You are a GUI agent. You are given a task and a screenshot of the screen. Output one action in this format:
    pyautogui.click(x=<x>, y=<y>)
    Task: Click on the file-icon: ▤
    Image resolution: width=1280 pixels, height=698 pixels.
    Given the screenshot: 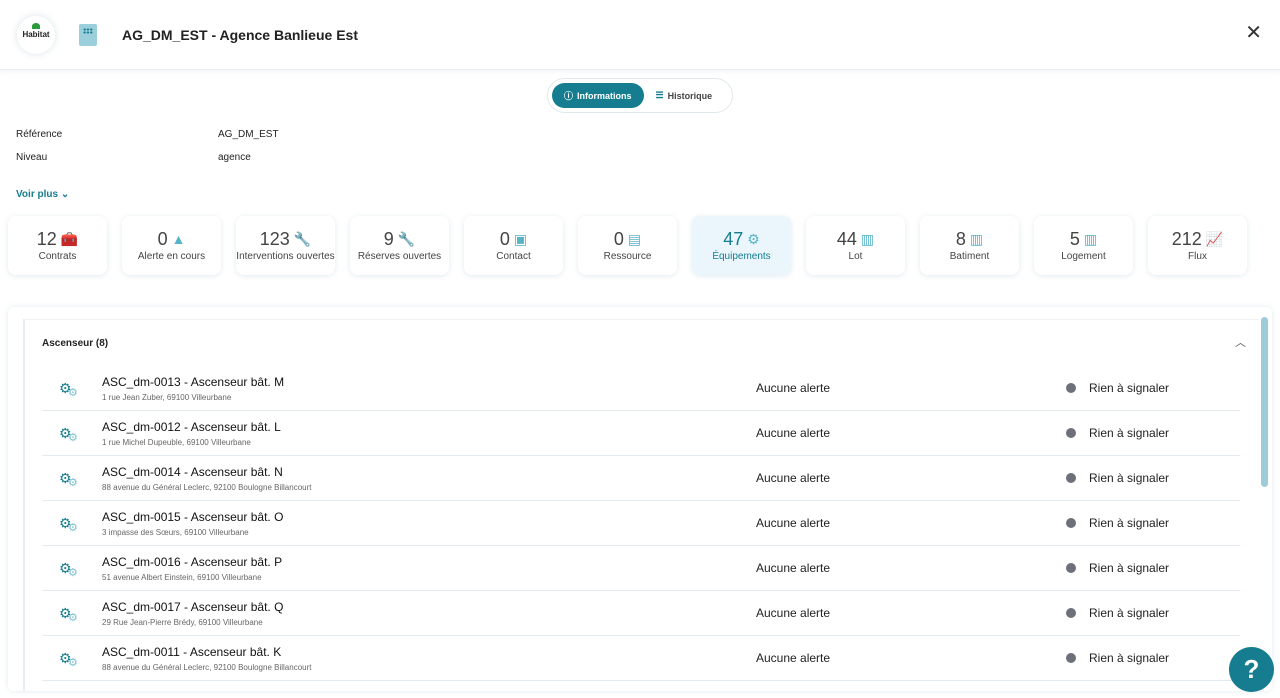 What is the action you would take?
    pyautogui.click(x=634, y=238)
    